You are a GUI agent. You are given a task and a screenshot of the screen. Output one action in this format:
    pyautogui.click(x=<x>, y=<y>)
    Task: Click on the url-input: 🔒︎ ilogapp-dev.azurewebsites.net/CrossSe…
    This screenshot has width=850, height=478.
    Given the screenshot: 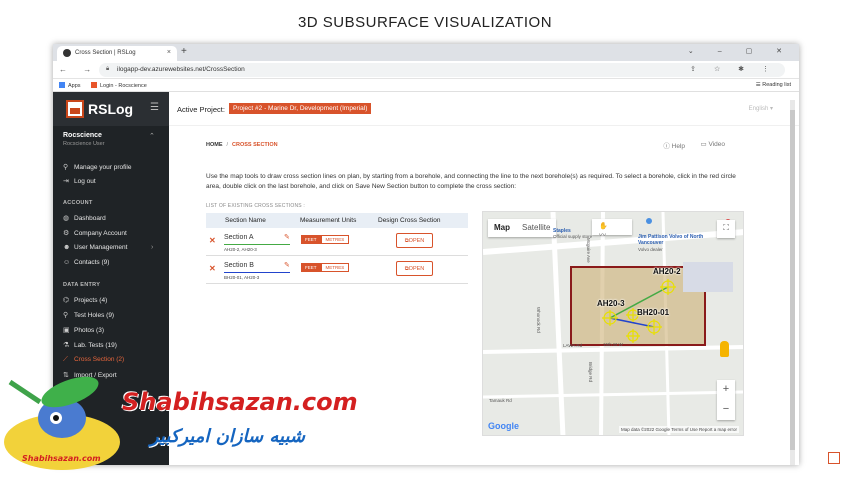 What is the action you would take?
    pyautogui.click(x=442, y=70)
    